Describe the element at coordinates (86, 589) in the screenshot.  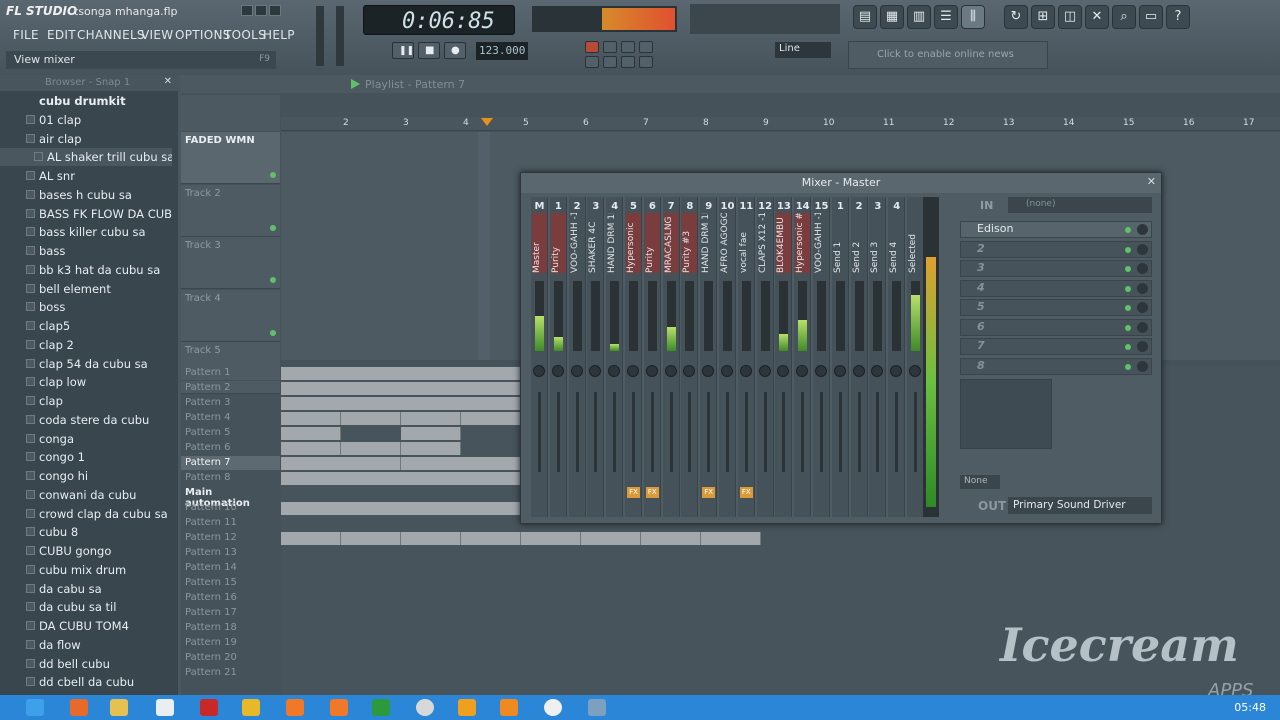
I see `browser-item: da cabu sa` at that location.